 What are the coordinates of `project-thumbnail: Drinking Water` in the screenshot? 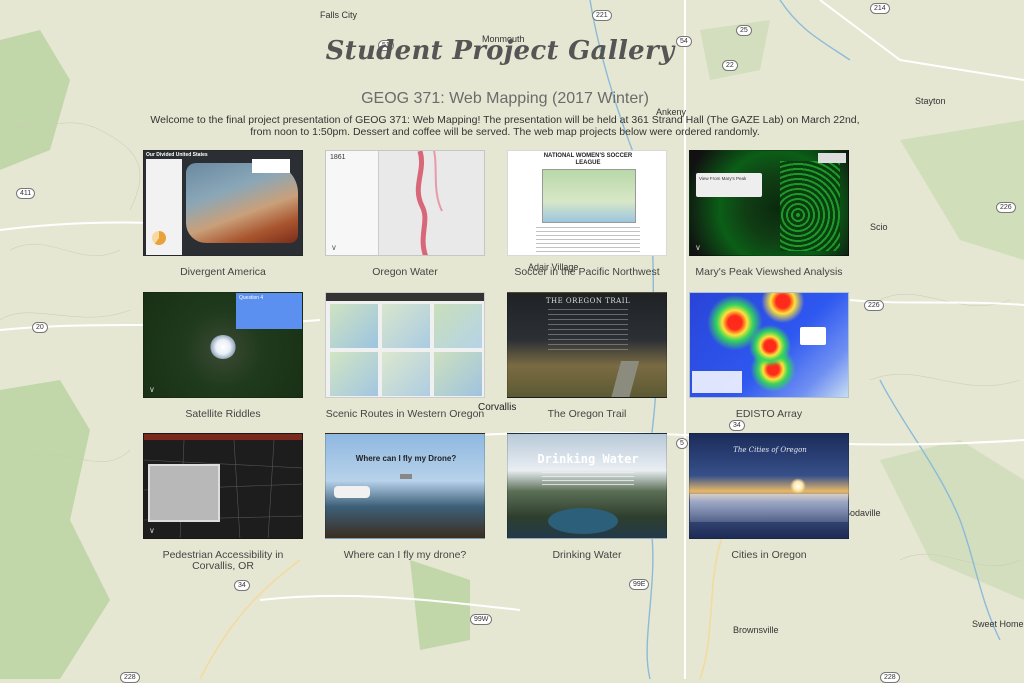 It's located at (587, 486).